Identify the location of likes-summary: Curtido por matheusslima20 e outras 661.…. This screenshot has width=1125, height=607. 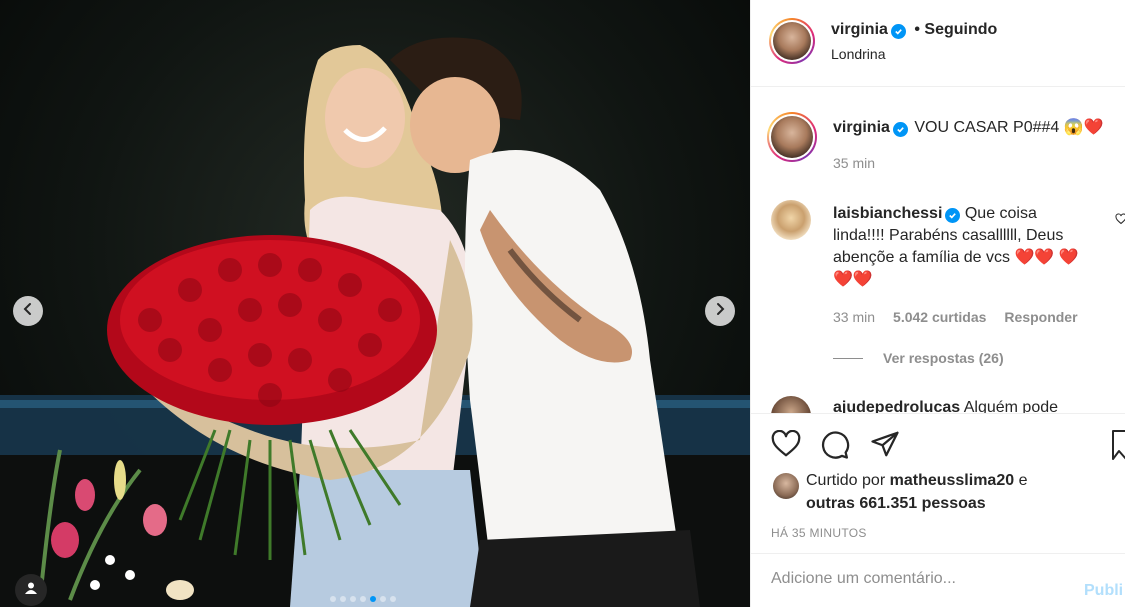
(916, 492).